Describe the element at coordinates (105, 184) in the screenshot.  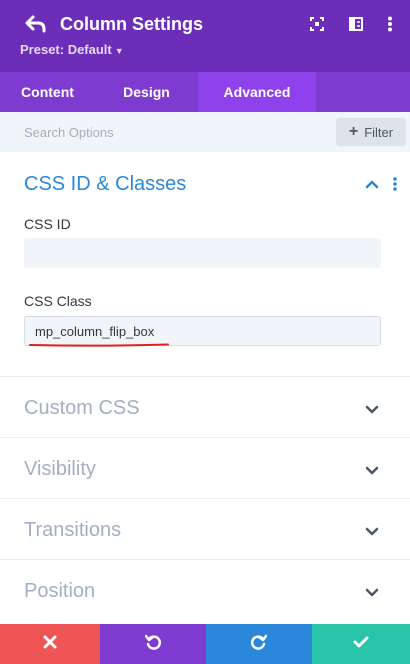
I see `section-title: CSS ID & Classes` at that location.